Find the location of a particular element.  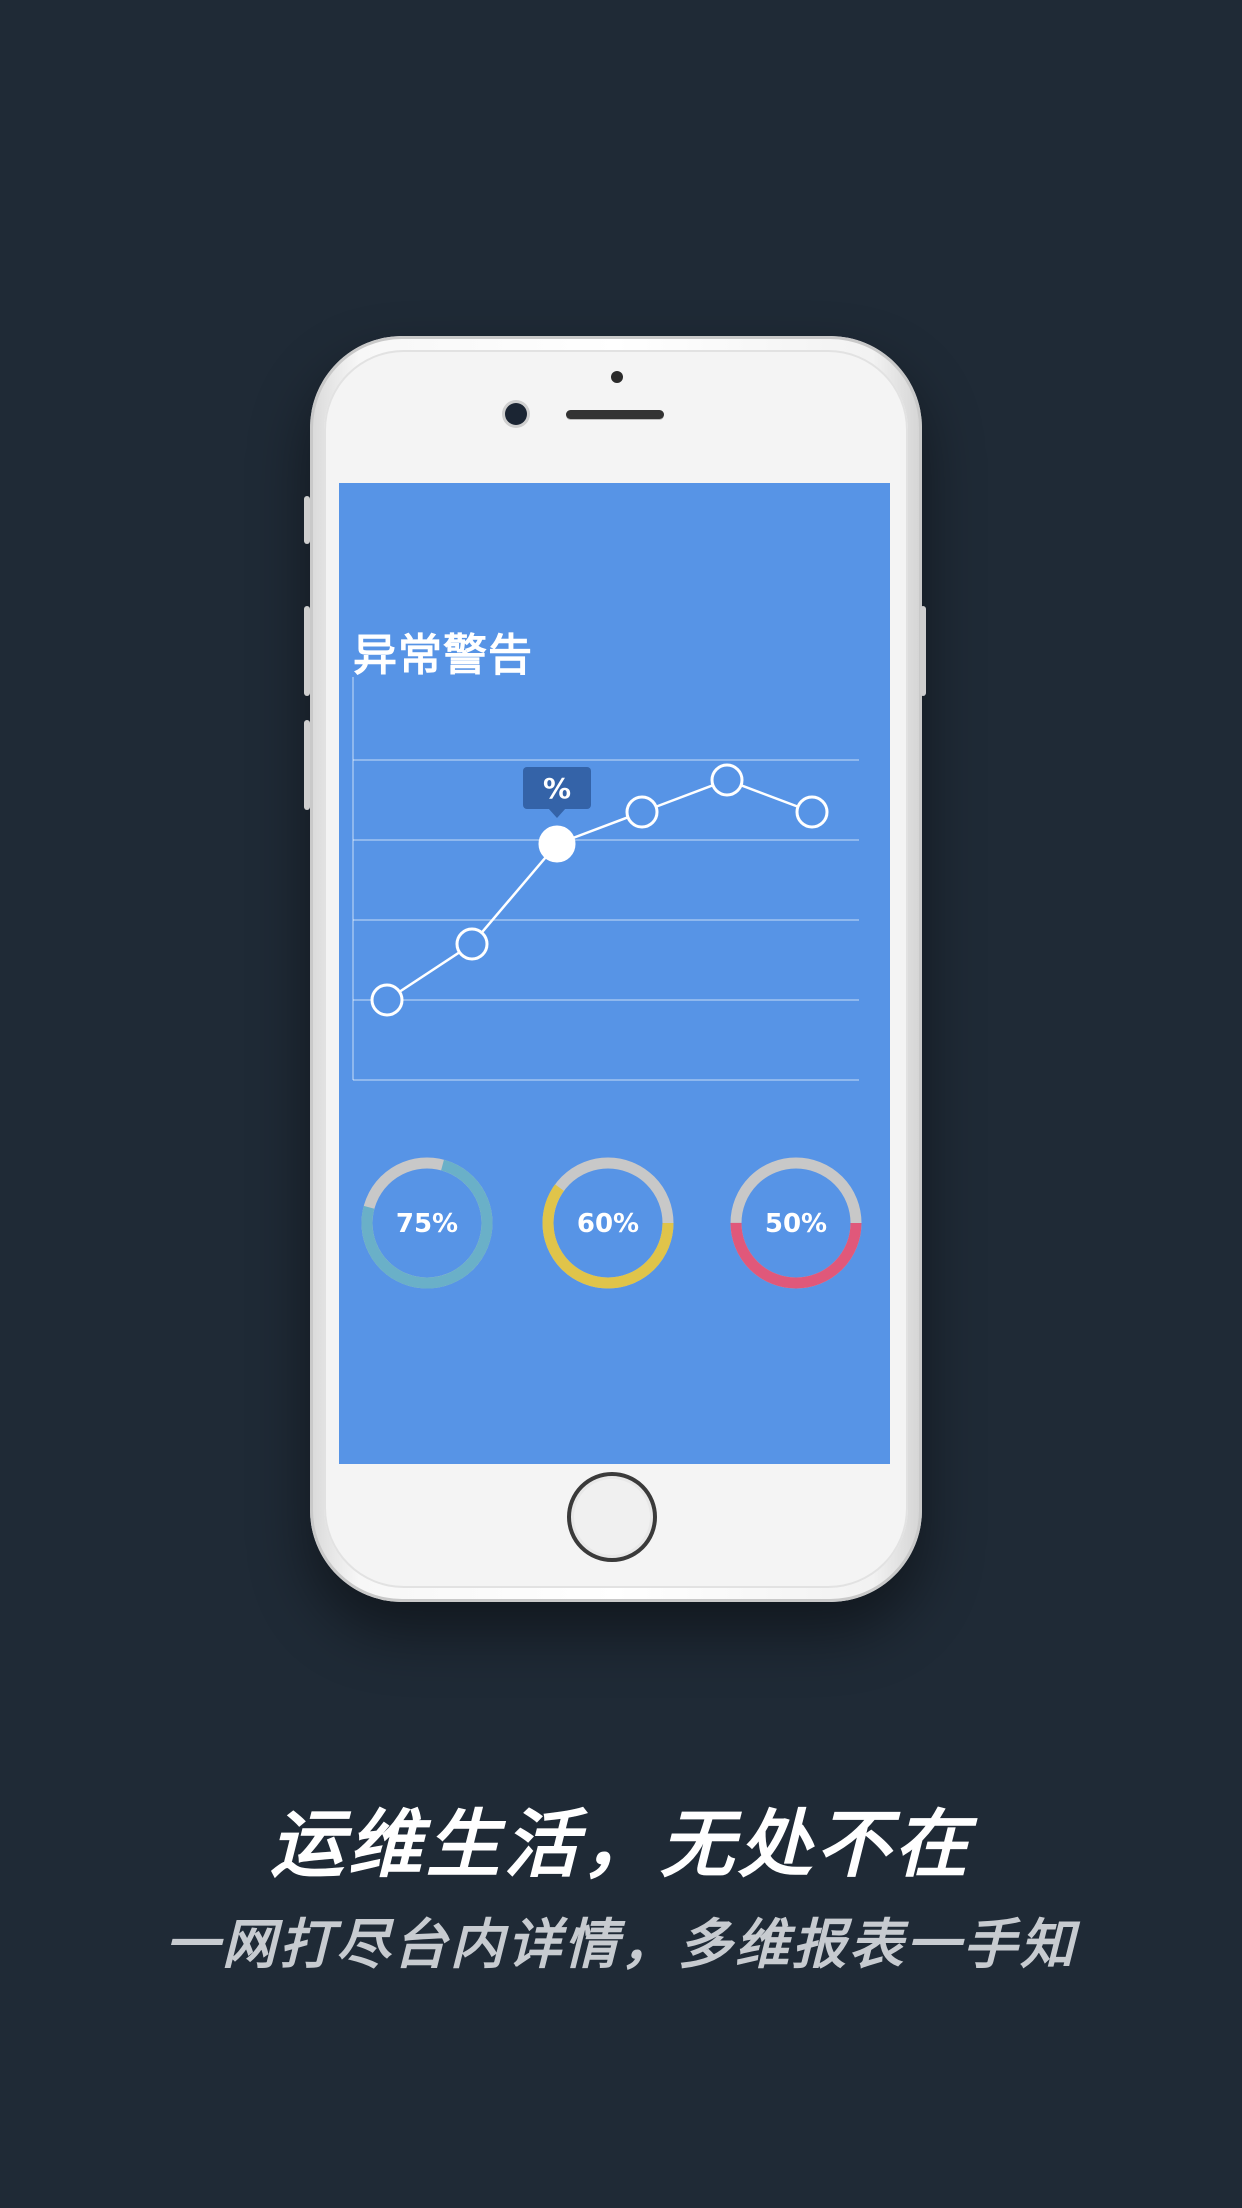

volume-down-button is located at coordinates (307, 765).